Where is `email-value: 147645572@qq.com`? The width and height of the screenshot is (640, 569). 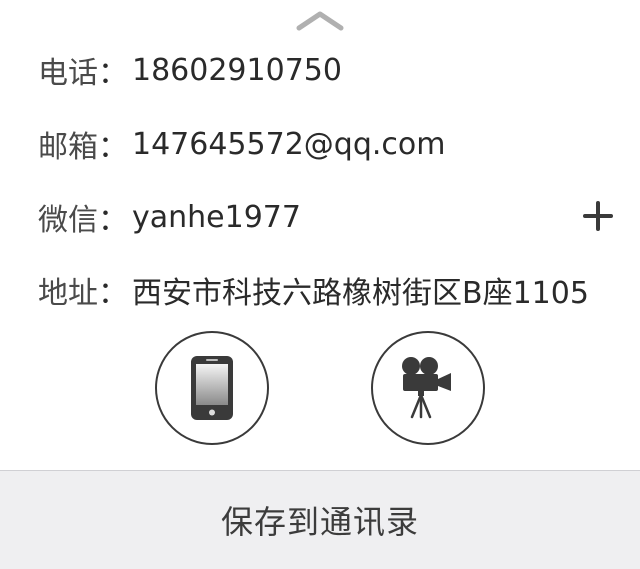 email-value: 147645572@qq.com is located at coordinates (289, 144).